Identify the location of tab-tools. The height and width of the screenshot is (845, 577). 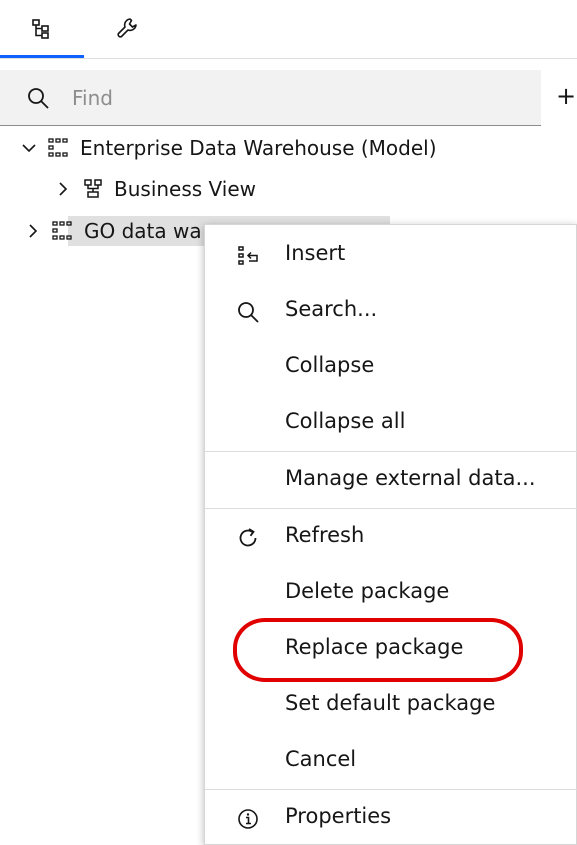
(128, 29).